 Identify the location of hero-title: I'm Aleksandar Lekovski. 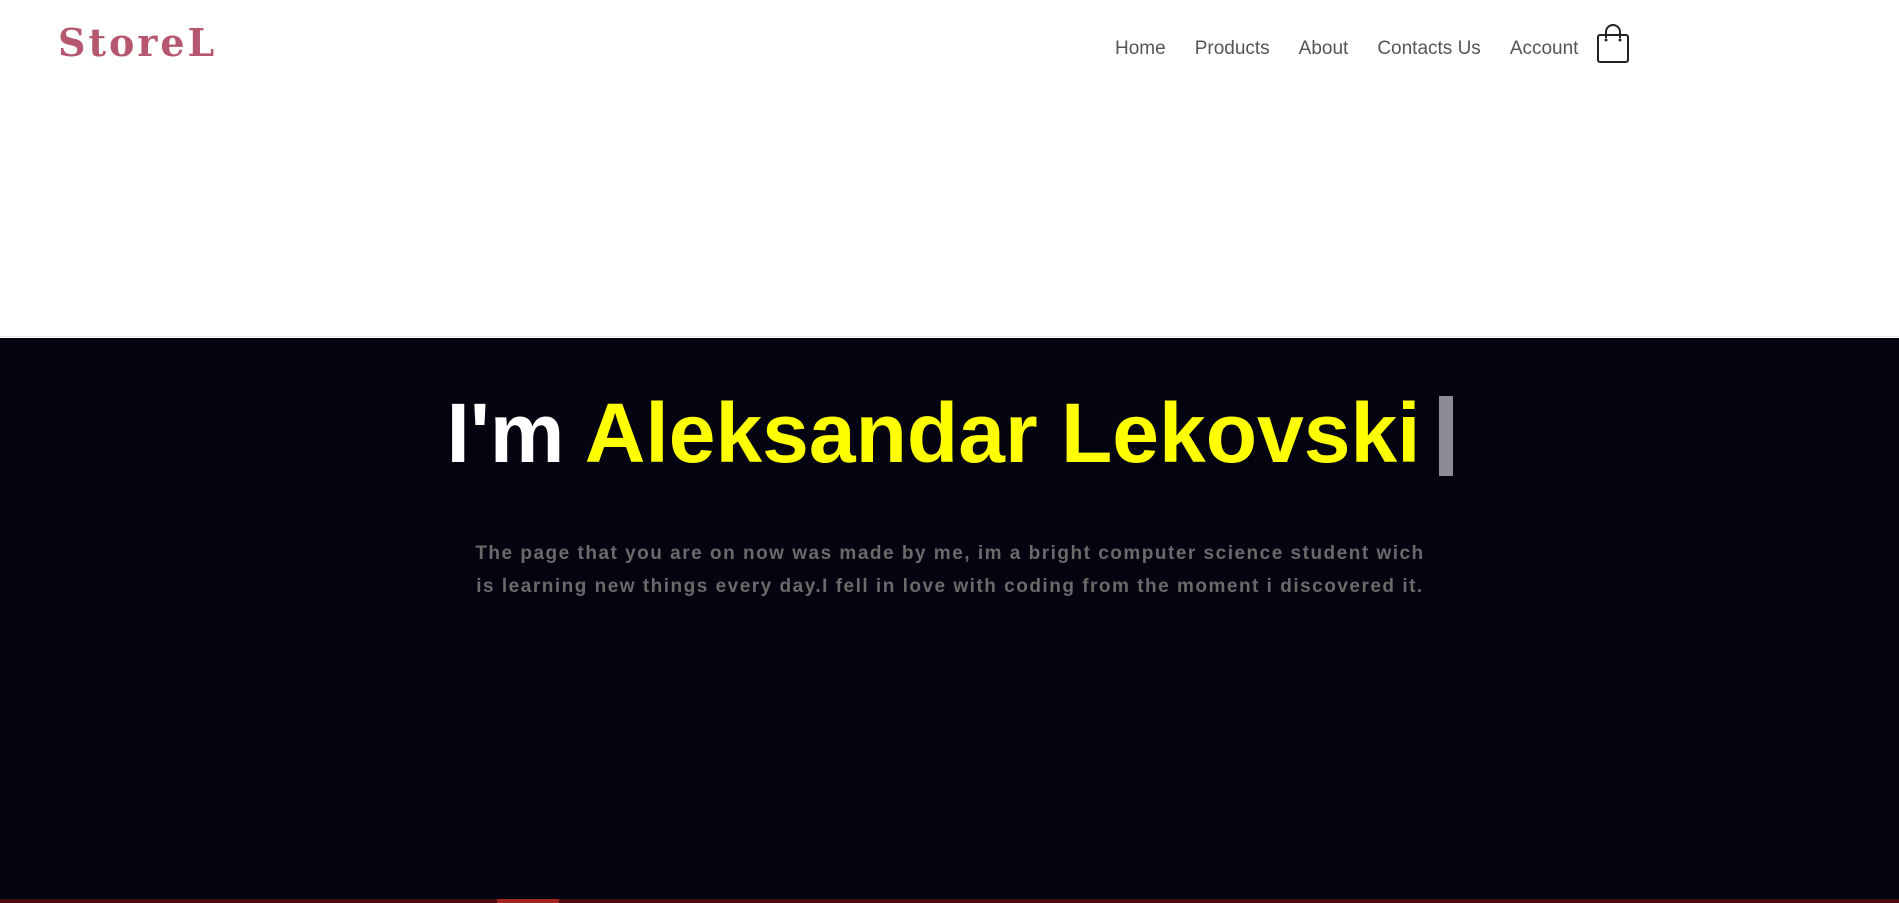
(949, 433).